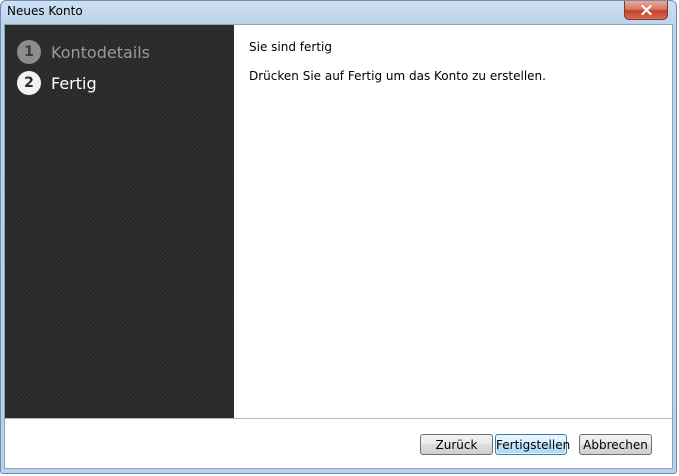 This screenshot has height=476, width=679. What do you see at coordinates (29, 52) in the screenshot?
I see `step-number-badge: 1` at bounding box center [29, 52].